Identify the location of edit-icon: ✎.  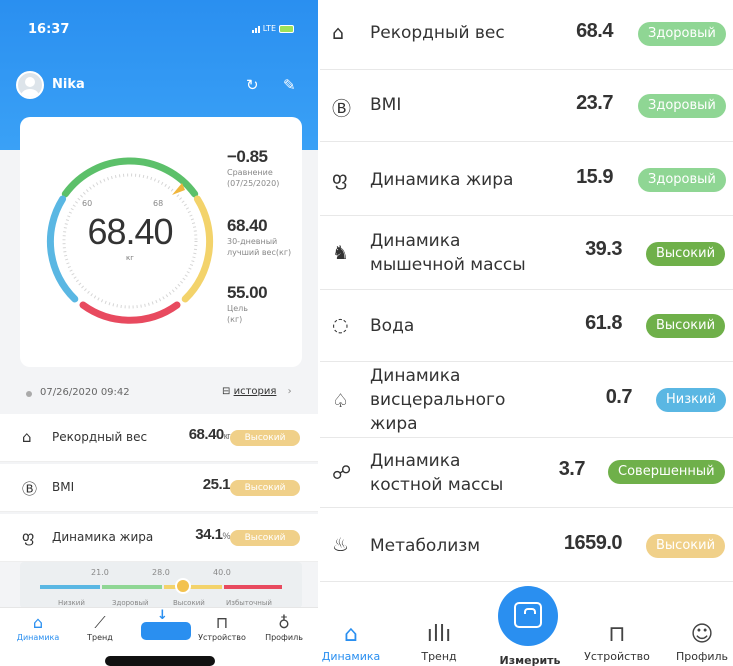
(289, 85).